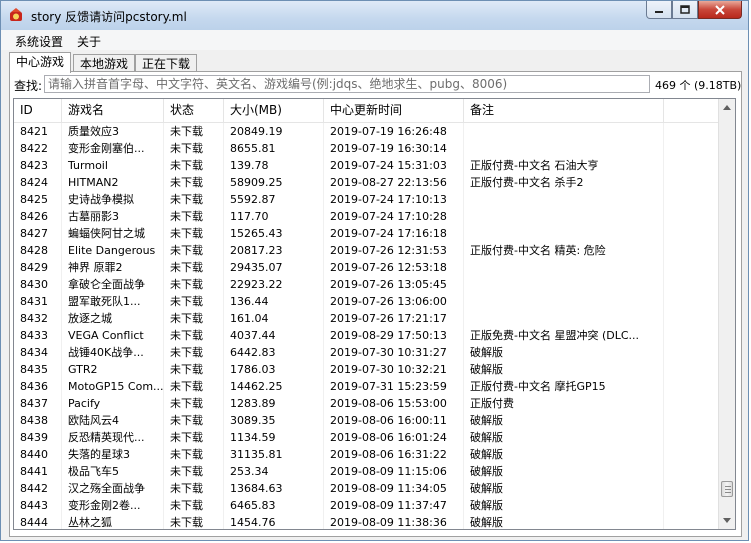 This screenshot has width=751, height=543. I want to click on vertical-scrollbar, so click(726, 314).